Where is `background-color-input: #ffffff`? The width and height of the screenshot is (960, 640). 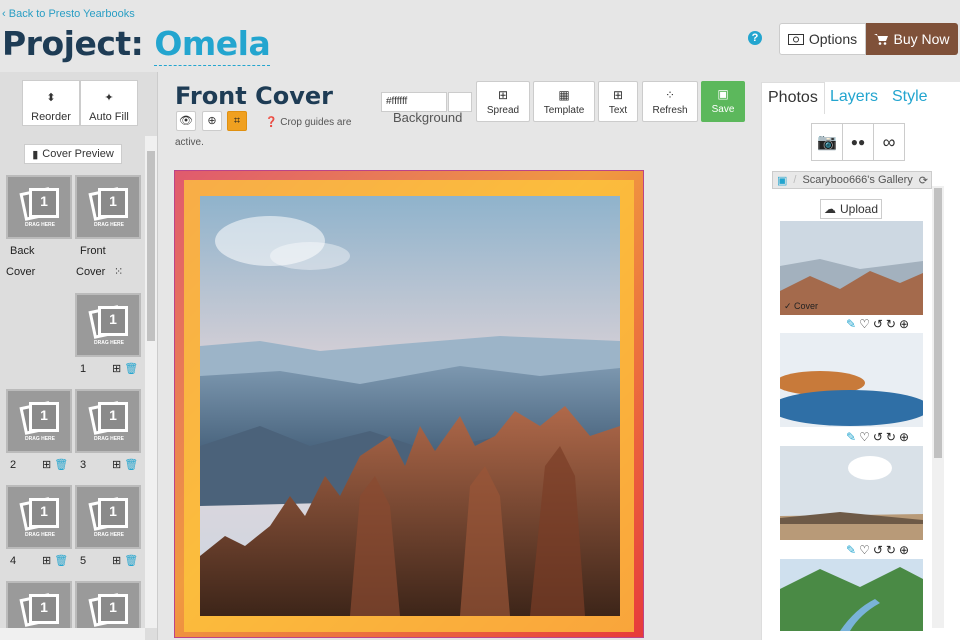
background-color-input: #ffffff is located at coordinates (414, 102).